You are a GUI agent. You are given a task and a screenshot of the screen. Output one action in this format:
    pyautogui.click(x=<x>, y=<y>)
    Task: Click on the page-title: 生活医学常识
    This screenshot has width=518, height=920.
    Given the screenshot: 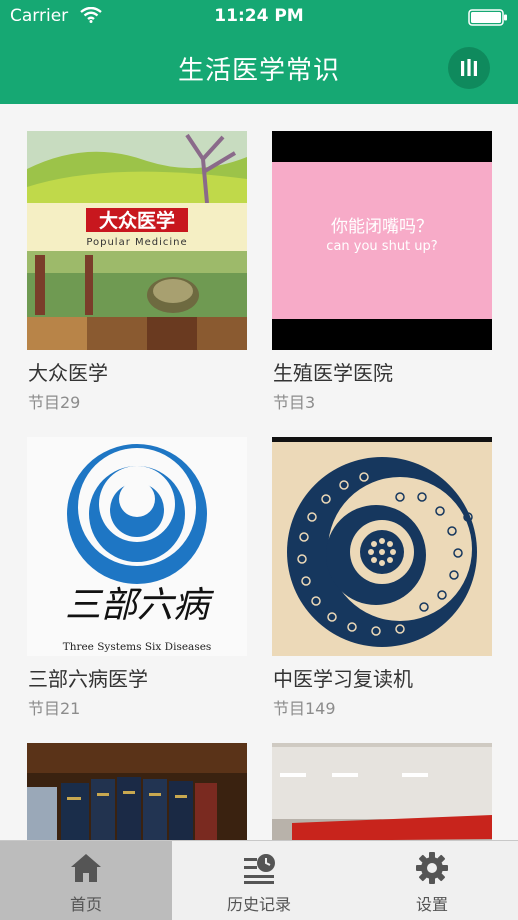 What is the action you would take?
    pyautogui.click(x=258, y=71)
    